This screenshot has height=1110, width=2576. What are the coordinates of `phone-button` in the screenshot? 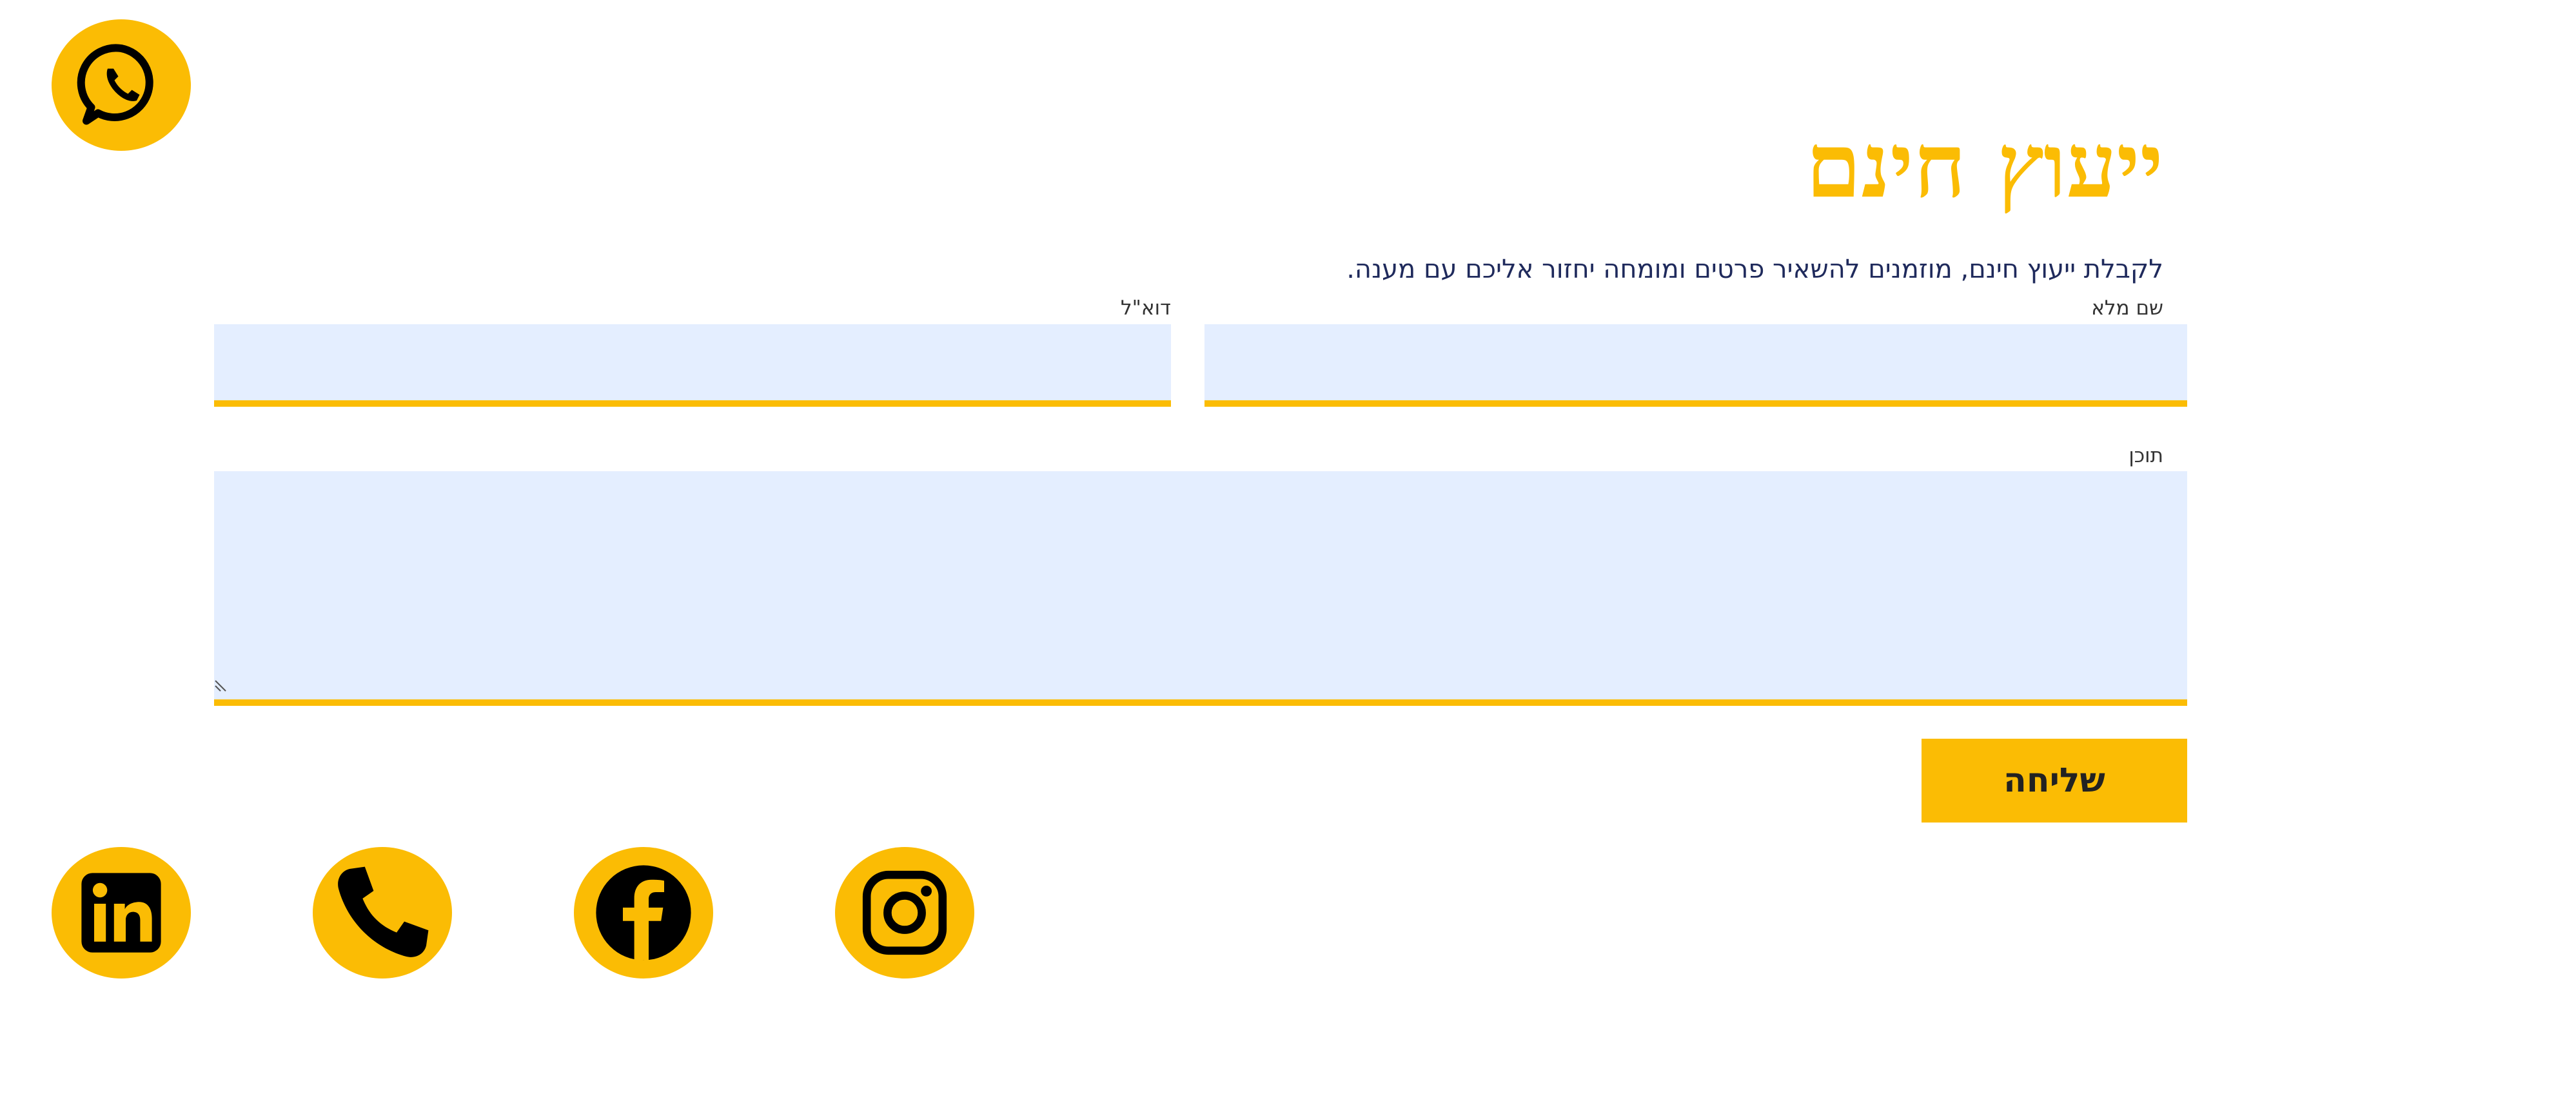 It's located at (382, 913).